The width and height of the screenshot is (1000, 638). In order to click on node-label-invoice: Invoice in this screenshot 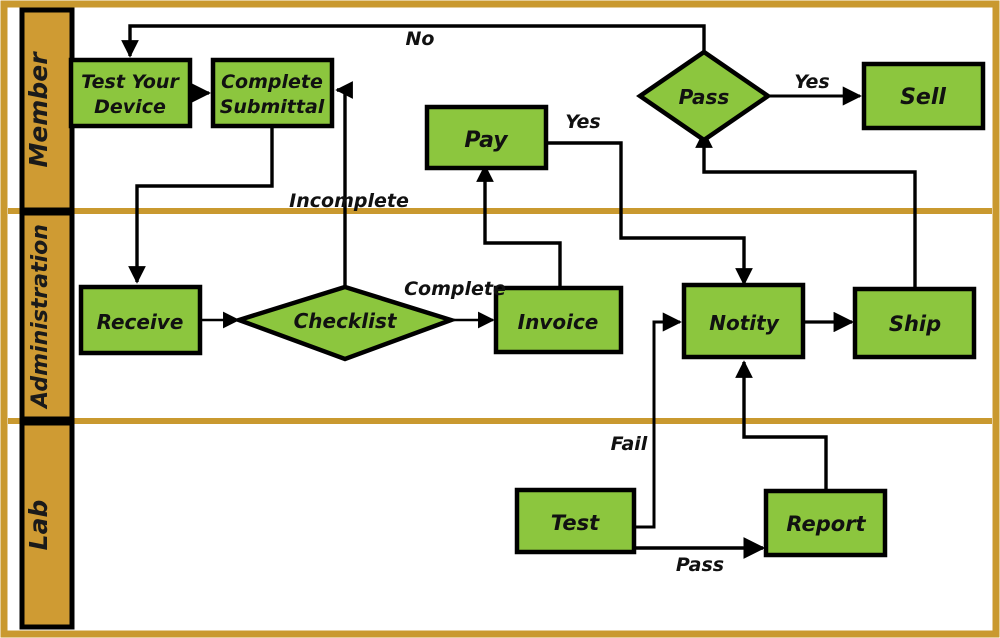, I will do `click(558, 322)`.